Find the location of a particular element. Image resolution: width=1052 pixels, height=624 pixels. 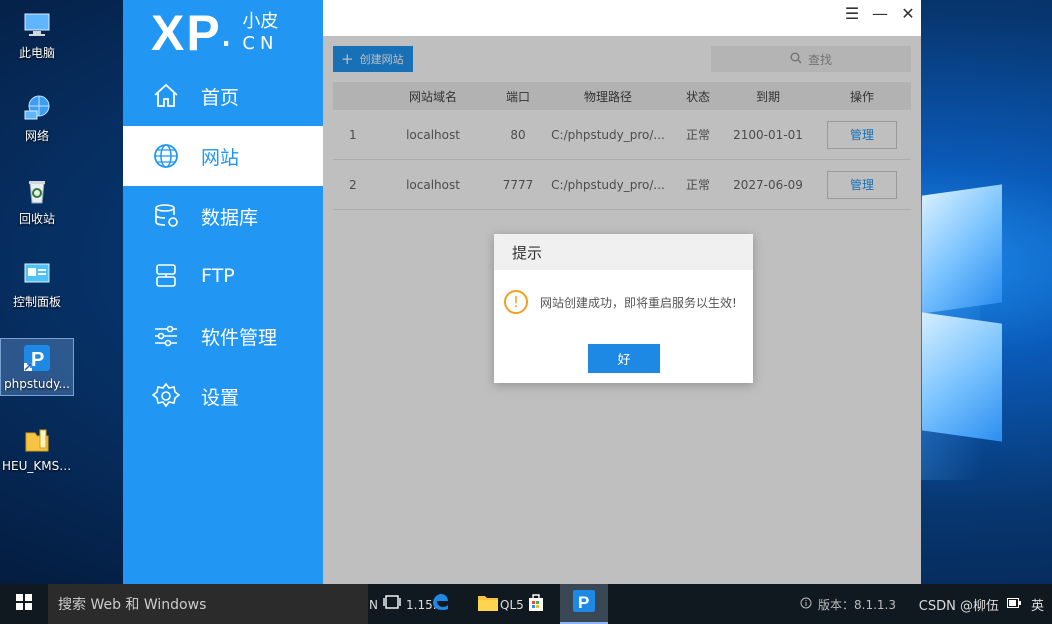

desktop-icon-control-panel: 控制面板 is located at coordinates (37, 284).